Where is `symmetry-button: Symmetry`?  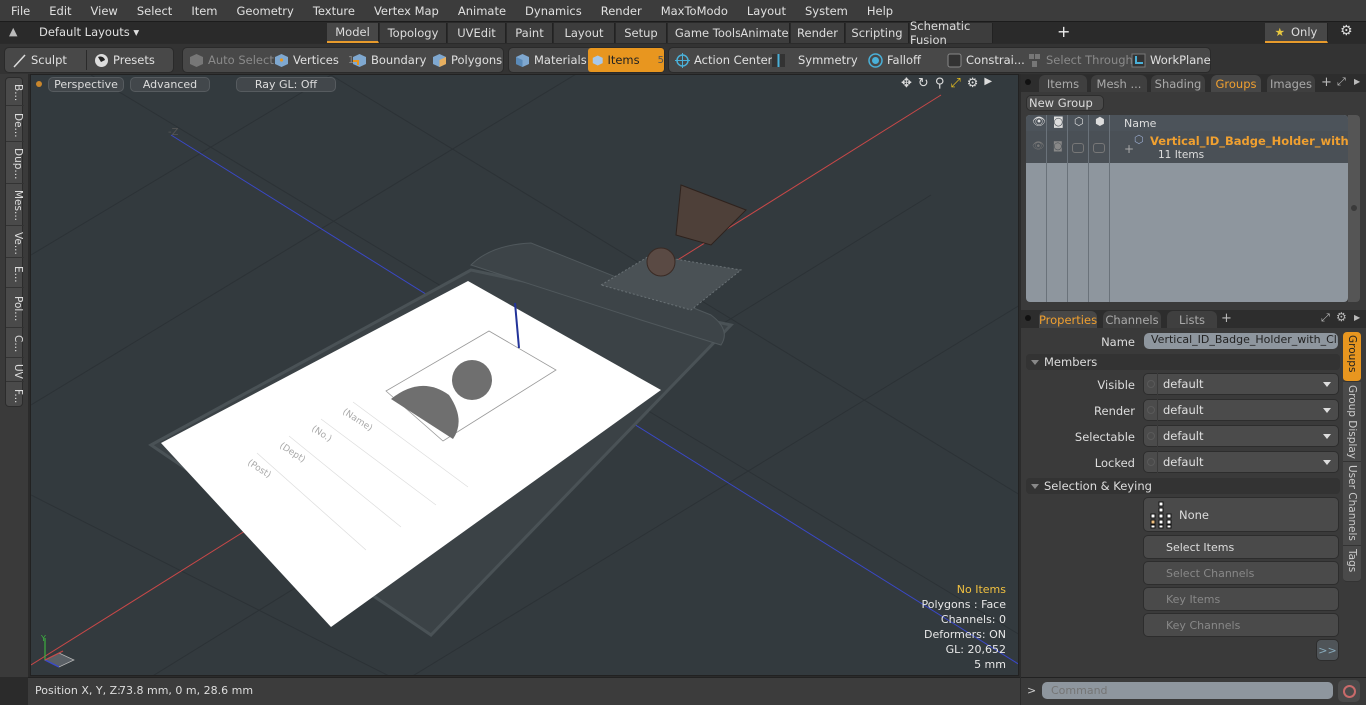 symmetry-button: Symmetry is located at coordinates (812, 60).